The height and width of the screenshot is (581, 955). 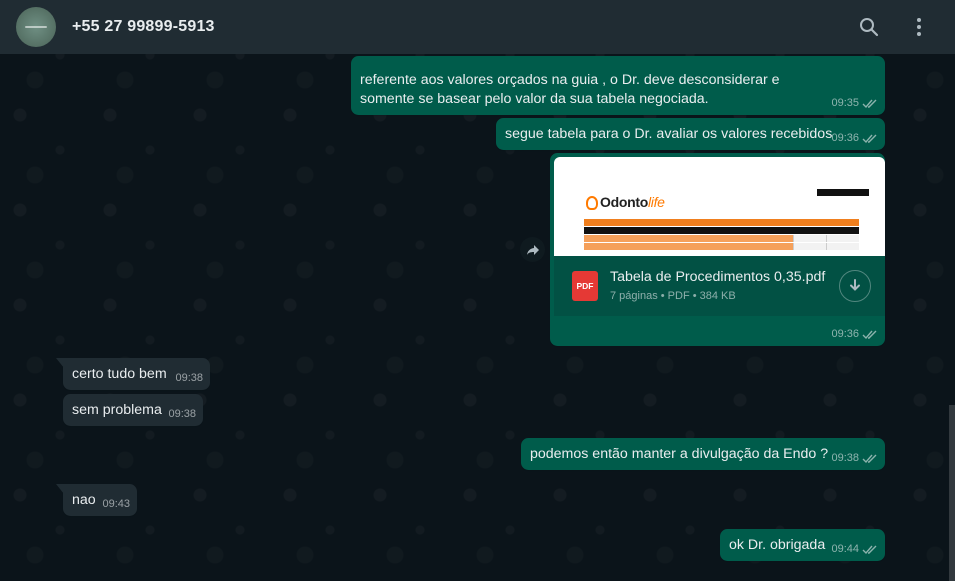 I want to click on menu-button, so click(x=919, y=27).